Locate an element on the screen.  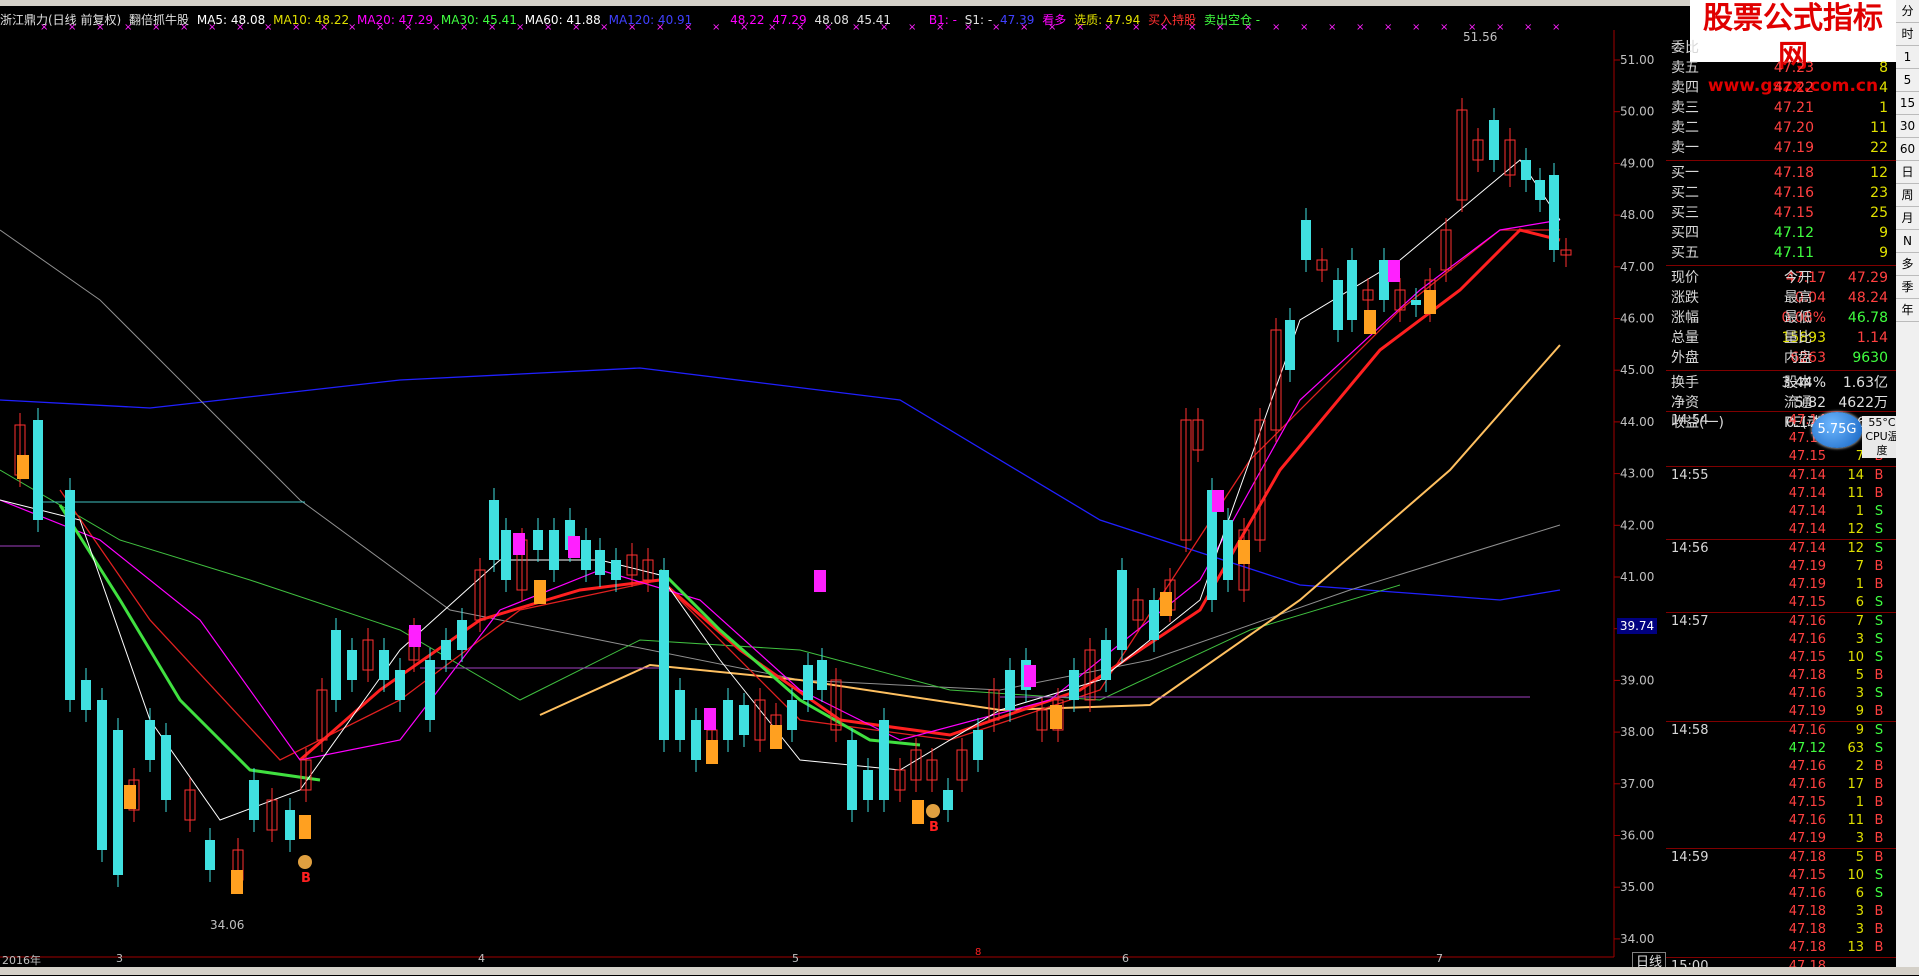
bid-row: 买三 47.15 25 is located at coordinates (1781, 213).